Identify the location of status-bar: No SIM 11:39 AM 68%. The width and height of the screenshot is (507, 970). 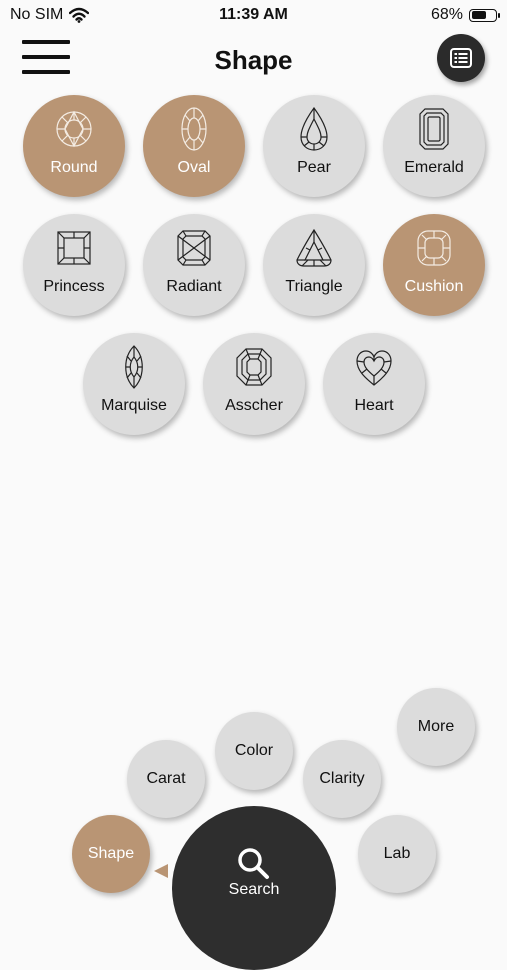
(253, 15).